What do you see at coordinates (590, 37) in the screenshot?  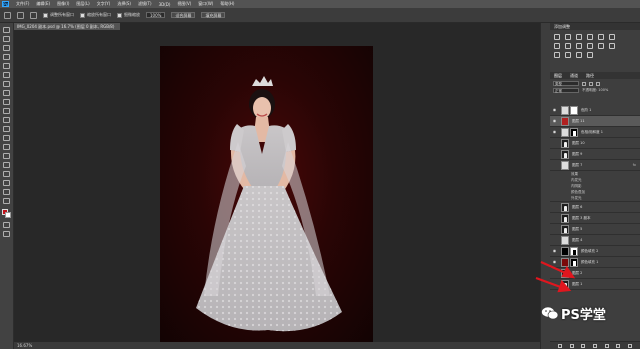 I see `exposure-icon` at bounding box center [590, 37].